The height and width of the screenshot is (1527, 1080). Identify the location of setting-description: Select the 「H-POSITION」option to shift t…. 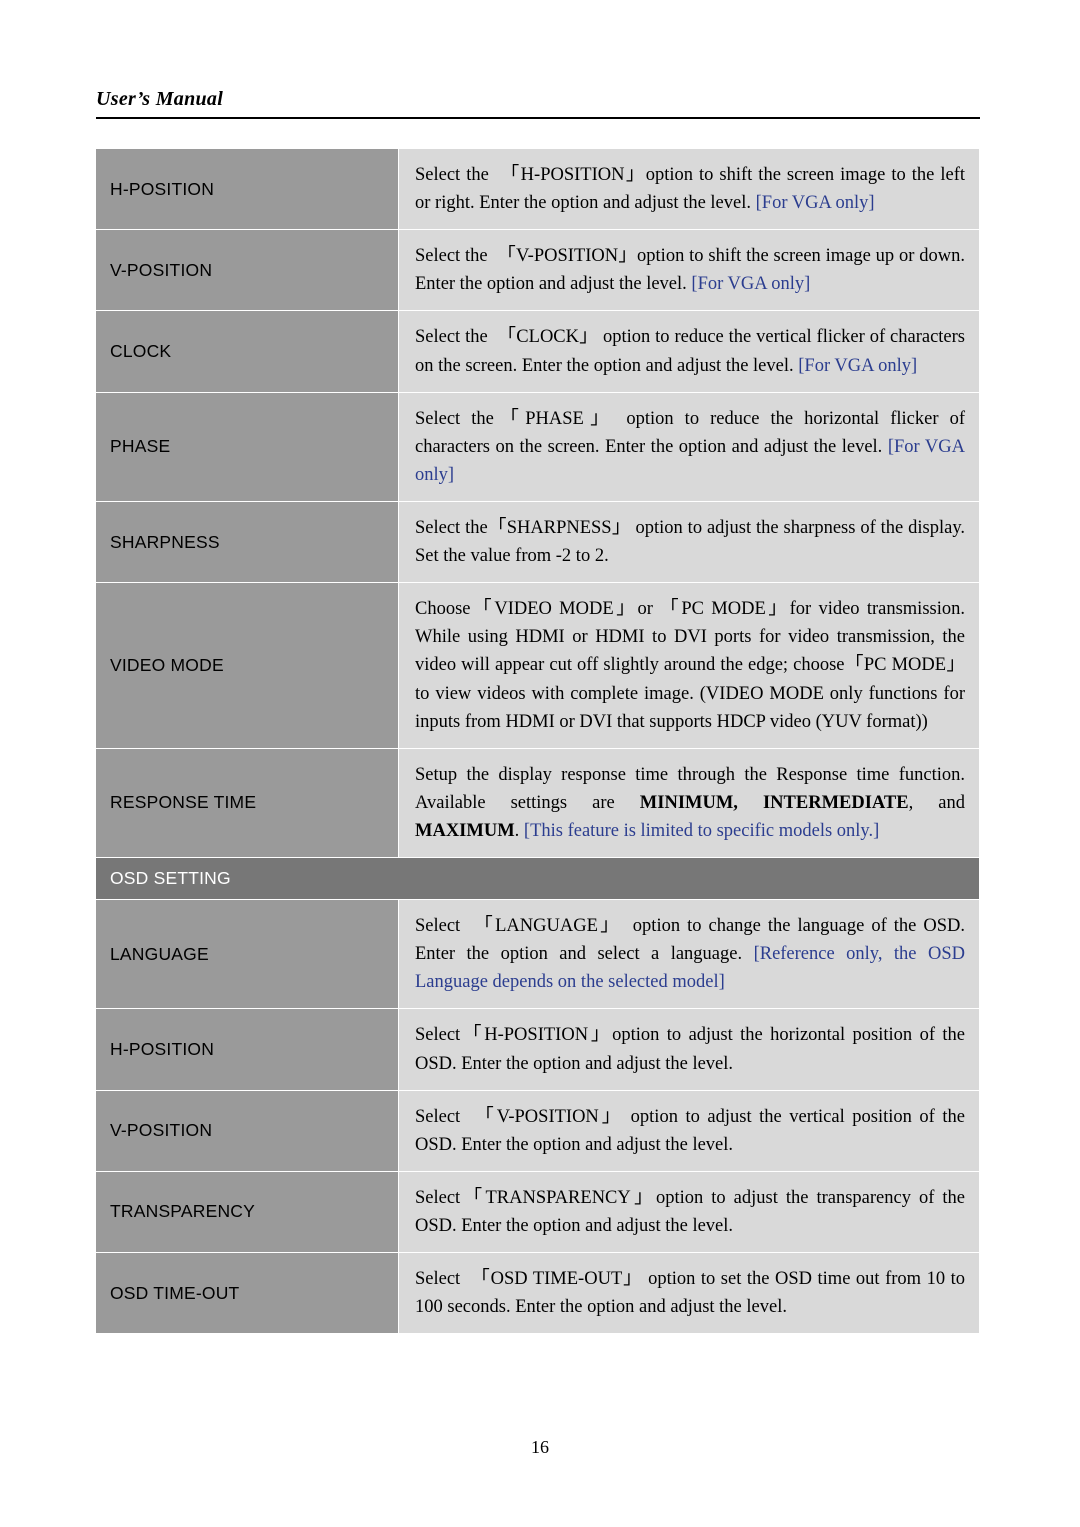
(689, 189).